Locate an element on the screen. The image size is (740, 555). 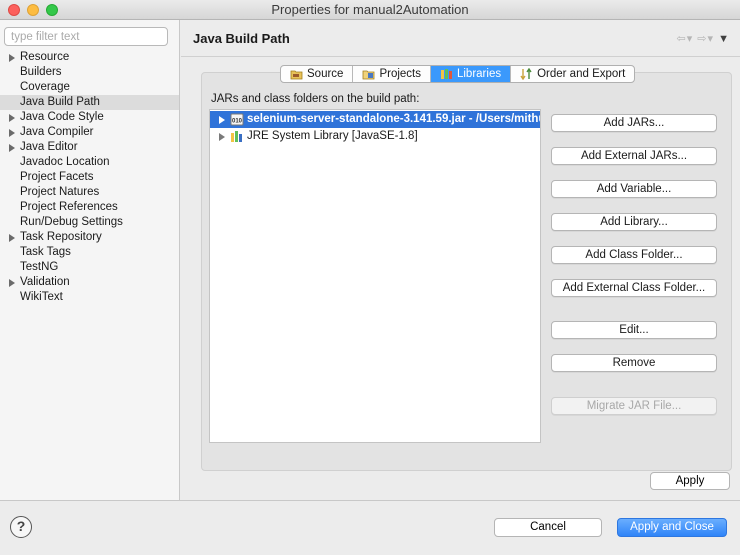
sidebar-item-label: Javadoc Location is located at coordinates (65, 162).